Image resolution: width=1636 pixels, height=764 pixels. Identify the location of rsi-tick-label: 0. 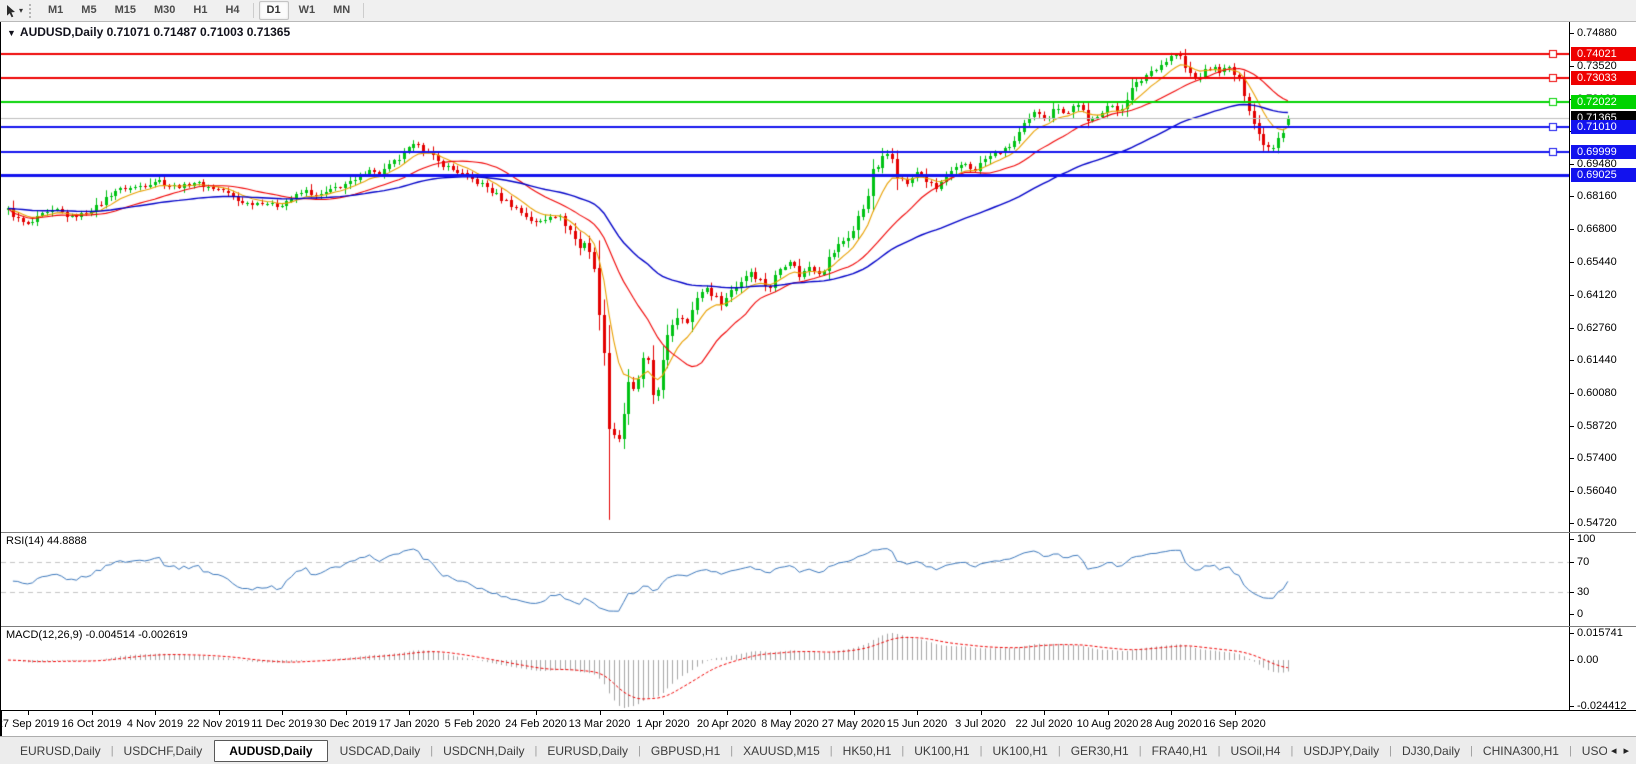
(1576, 614).